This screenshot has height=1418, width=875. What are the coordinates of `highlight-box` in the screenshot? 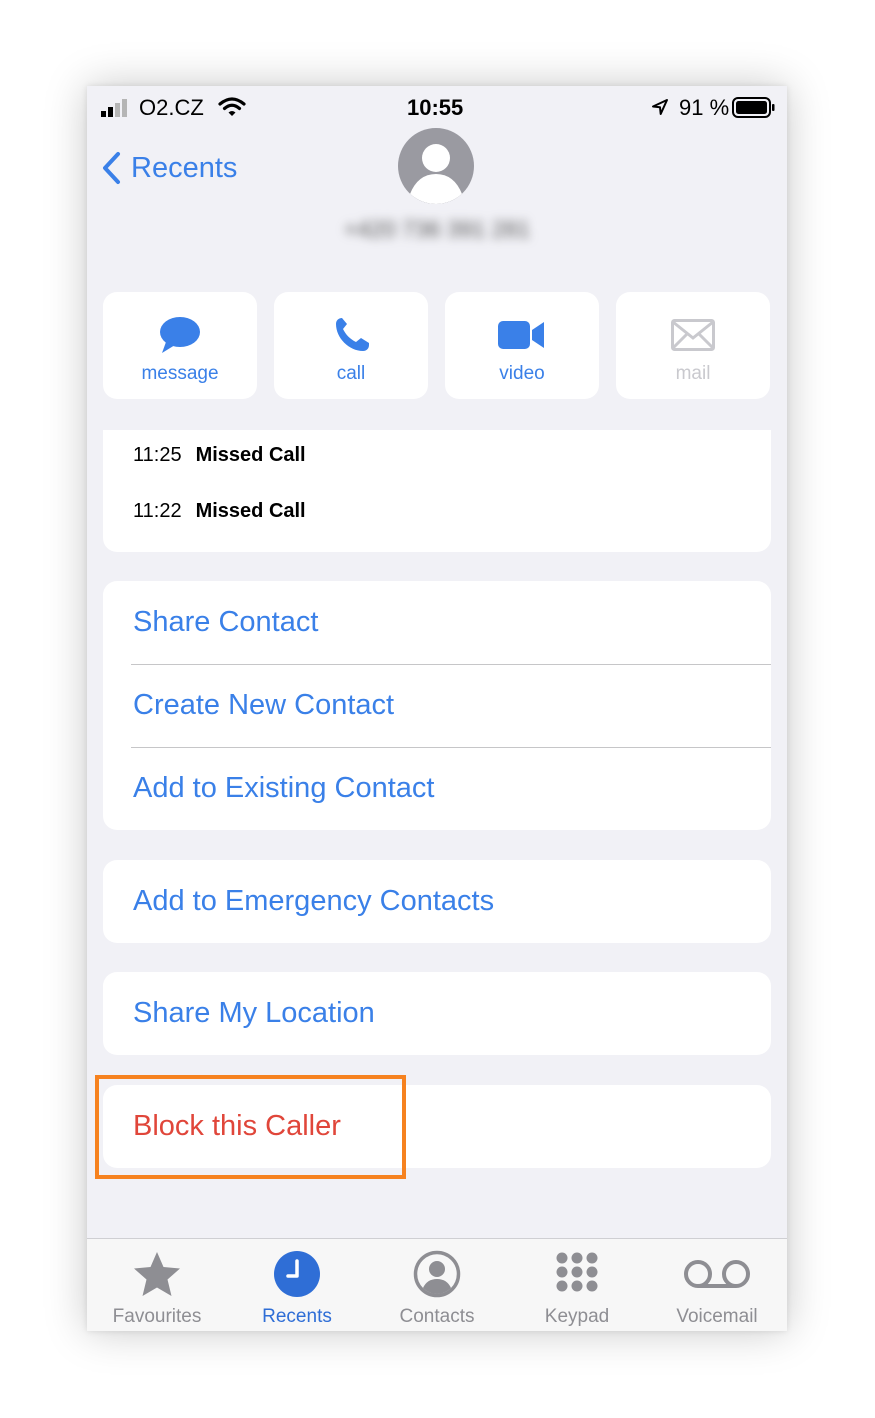 It's located at (250, 1127).